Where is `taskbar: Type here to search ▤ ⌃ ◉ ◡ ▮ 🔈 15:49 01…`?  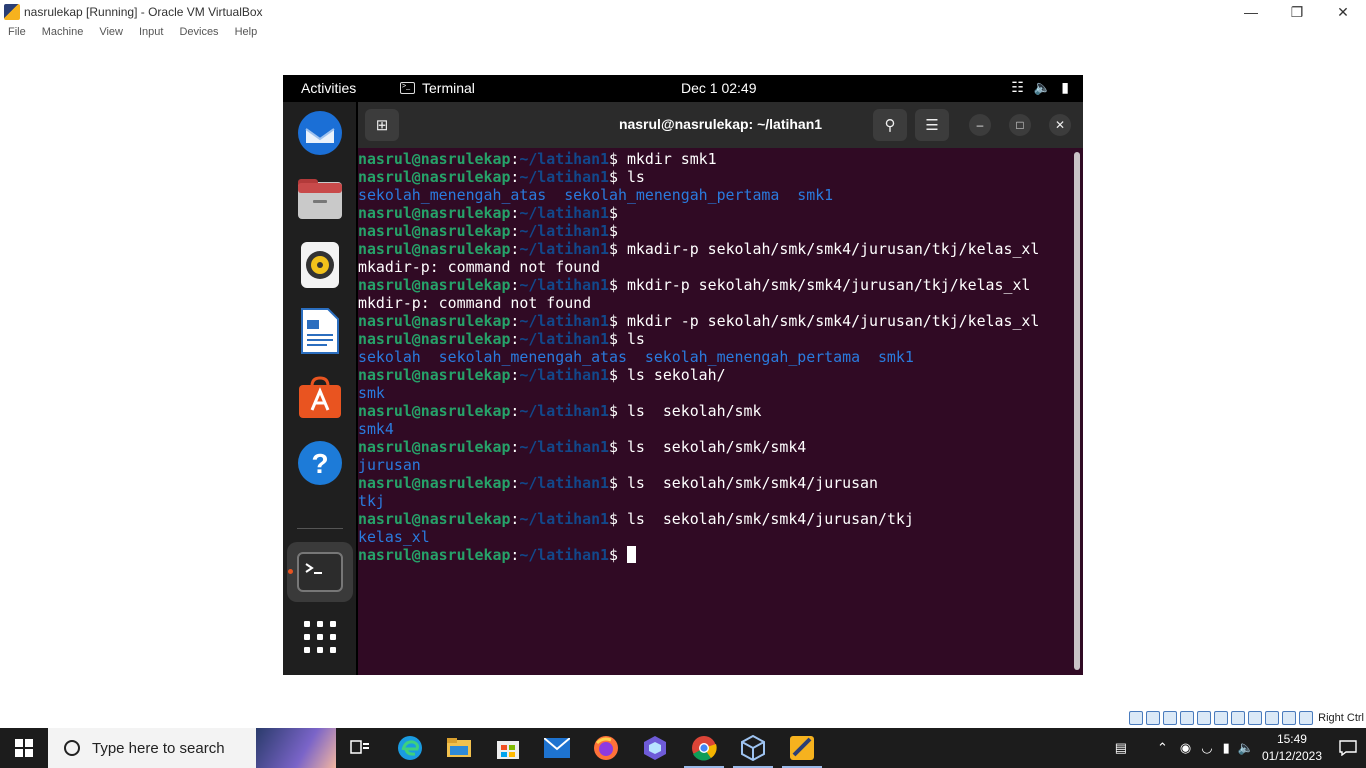
taskbar: Type here to search ▤ ⌃ ◉ ◡ ▮ 🔈 15:49 01… is located at coordinates (683, 748).